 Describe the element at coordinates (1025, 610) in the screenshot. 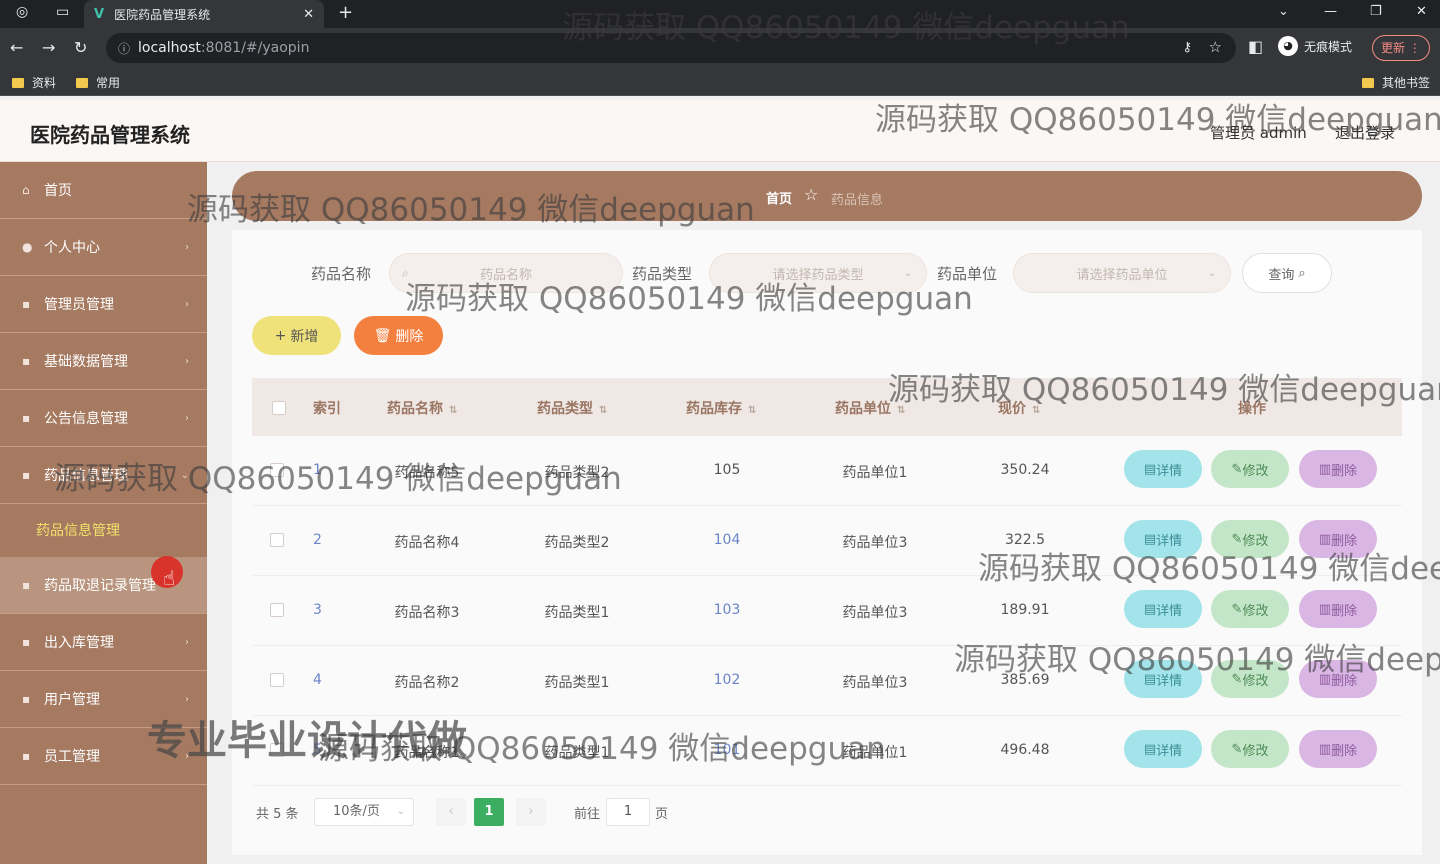

I see `cell-price: 189.91` at that location.